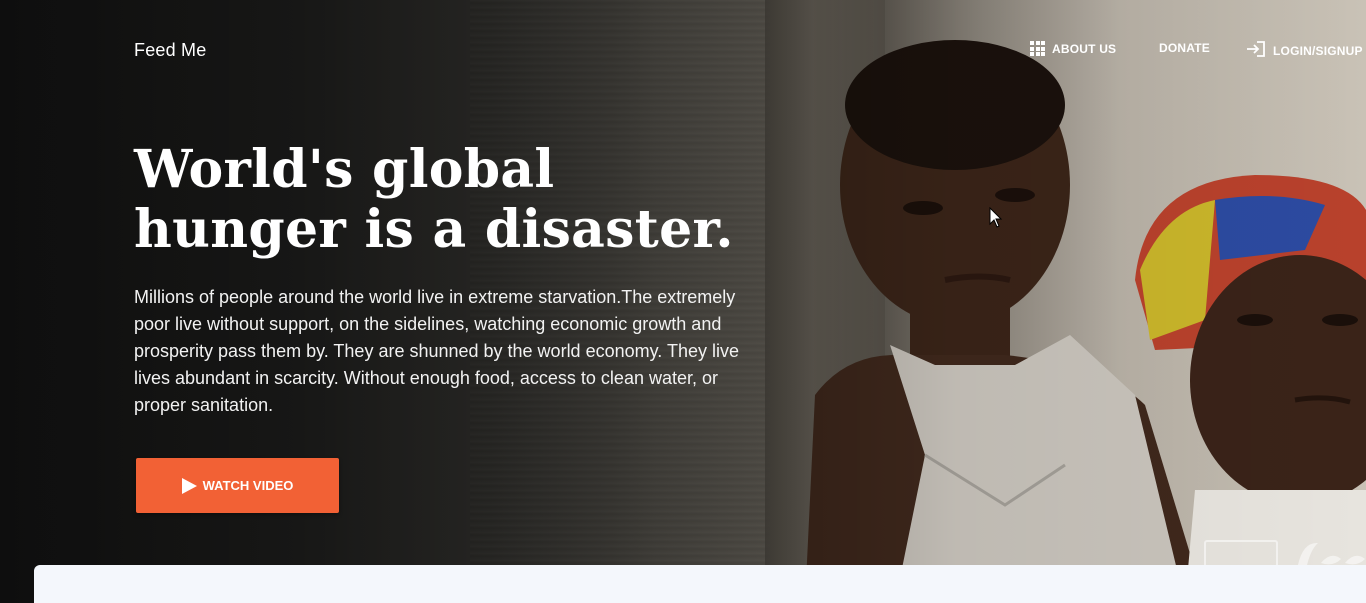  Describe the element at coordinates (170, 50) in the screenshot. I see `brand-logo: Feed Me` at that location.